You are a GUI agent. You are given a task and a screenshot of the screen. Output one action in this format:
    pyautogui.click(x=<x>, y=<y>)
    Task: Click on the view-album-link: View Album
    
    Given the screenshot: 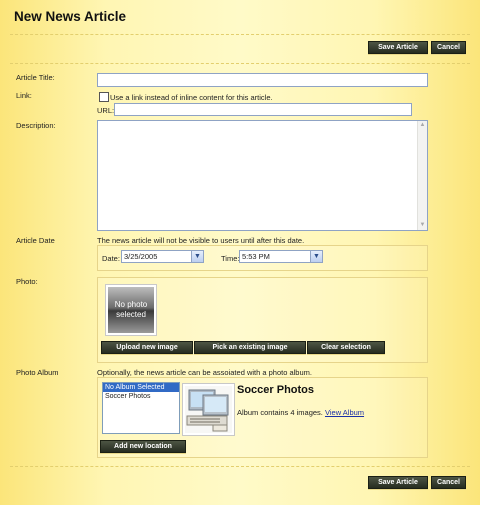 What is the action you would take?
    pyautogui.click(x=344, y=412)
    